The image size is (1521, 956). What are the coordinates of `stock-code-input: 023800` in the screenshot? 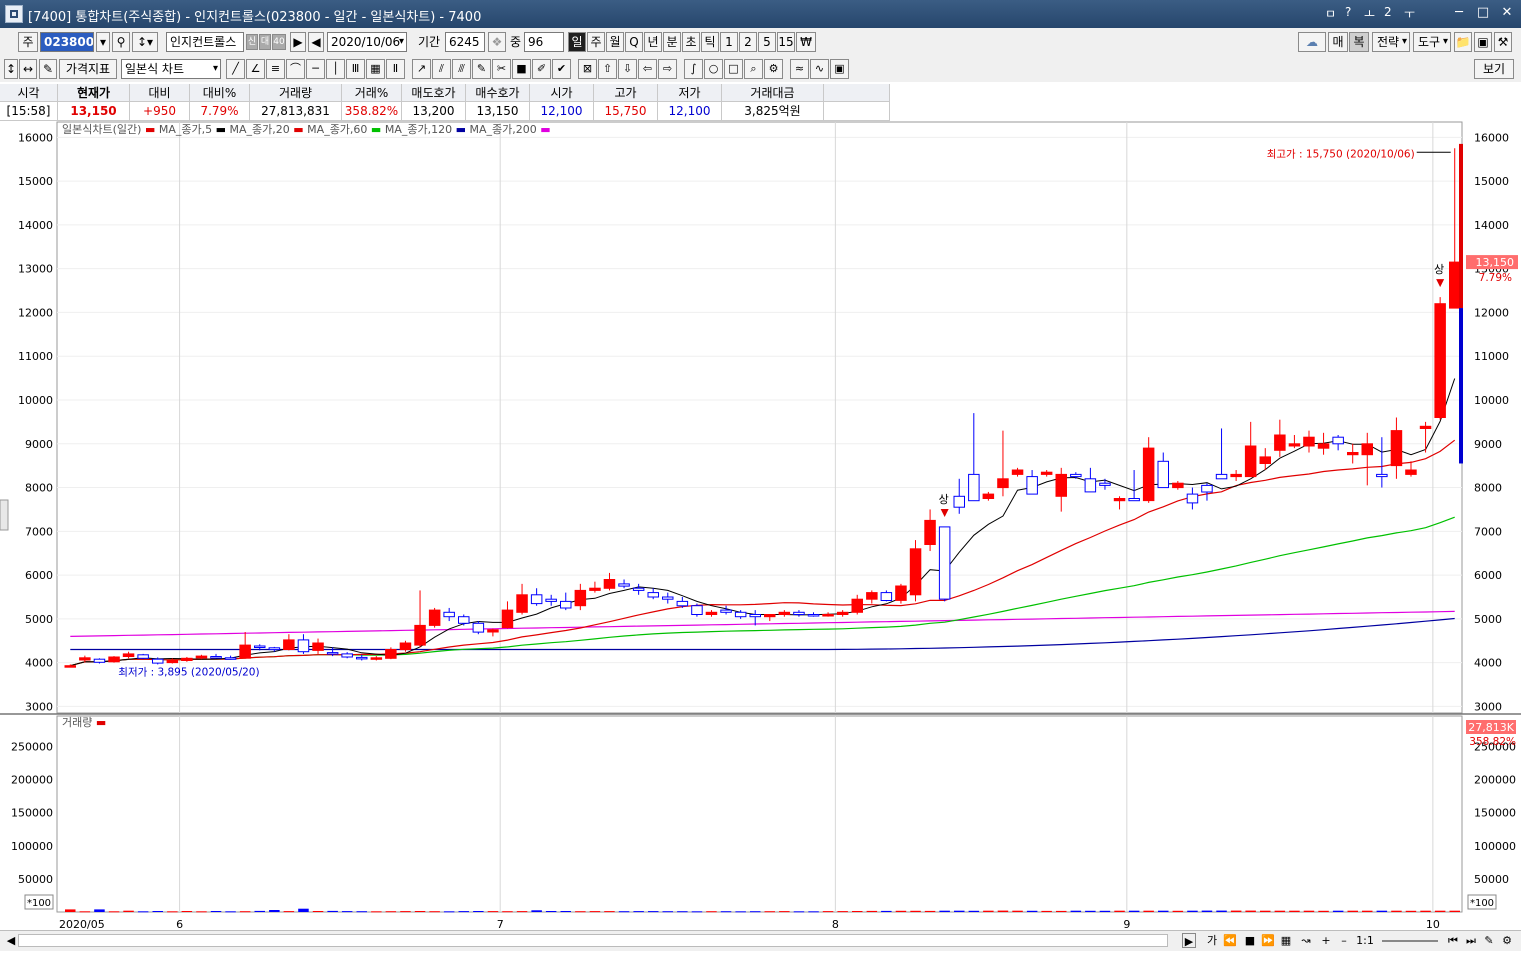 It's located at (67, 42).